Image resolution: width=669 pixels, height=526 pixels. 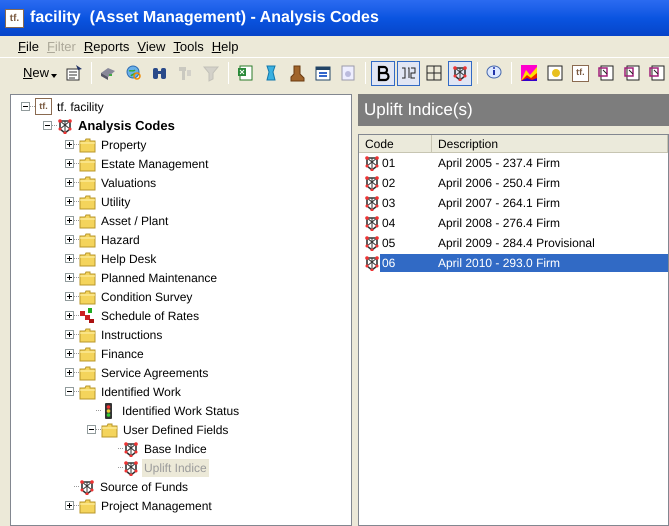 What do you see at coordinates (154, 163) in the screenshot?
I see `tree-item: Estate Management` at bounding box center [154, 163].